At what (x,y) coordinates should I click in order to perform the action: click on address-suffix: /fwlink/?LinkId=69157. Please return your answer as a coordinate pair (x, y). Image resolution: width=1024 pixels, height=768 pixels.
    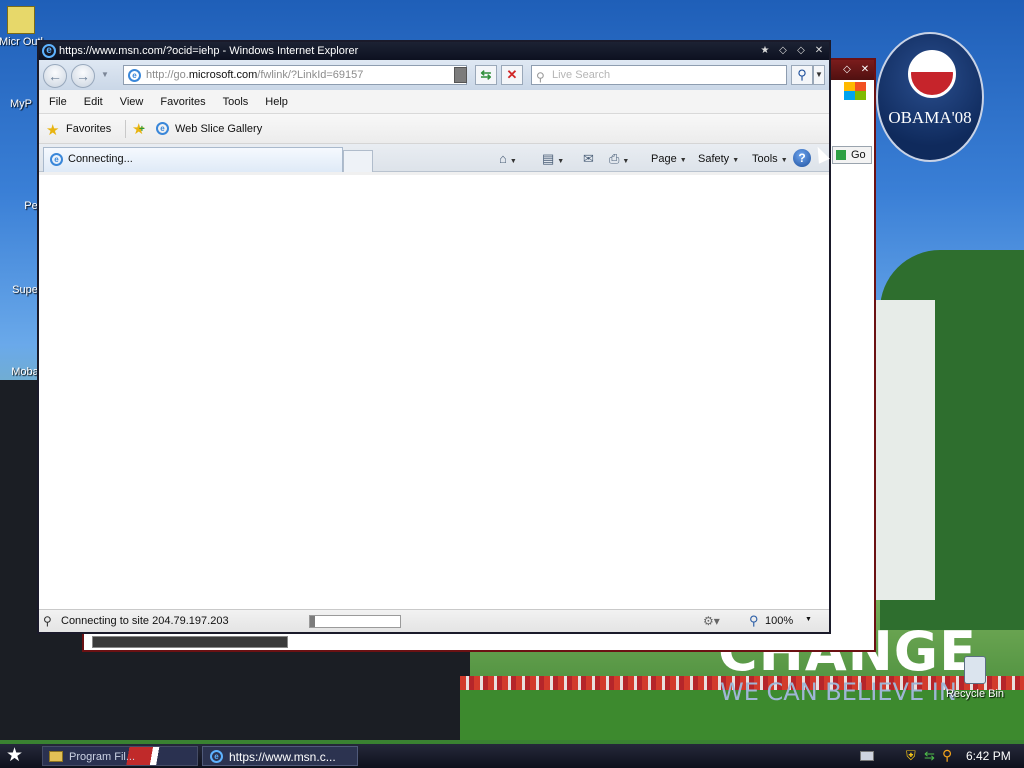
    Looking at the image, I should click on (310, 75).